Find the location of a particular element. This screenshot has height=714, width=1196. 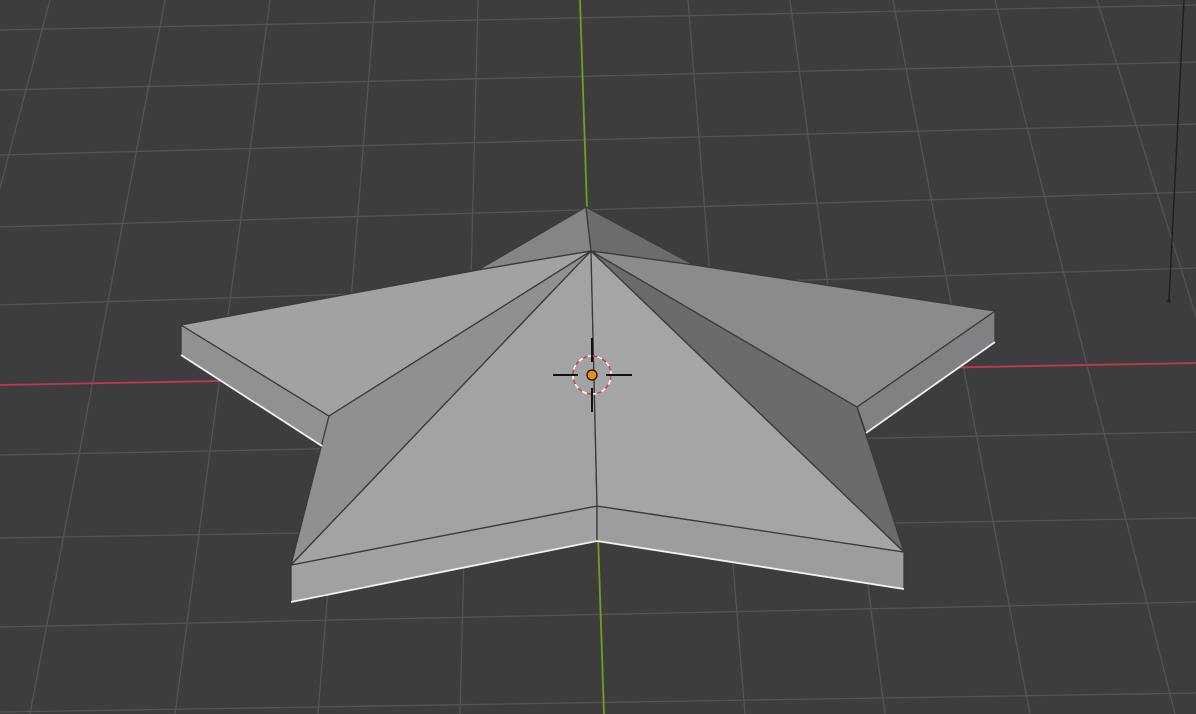

object-origin-icon is located at coordinates (592, 375).